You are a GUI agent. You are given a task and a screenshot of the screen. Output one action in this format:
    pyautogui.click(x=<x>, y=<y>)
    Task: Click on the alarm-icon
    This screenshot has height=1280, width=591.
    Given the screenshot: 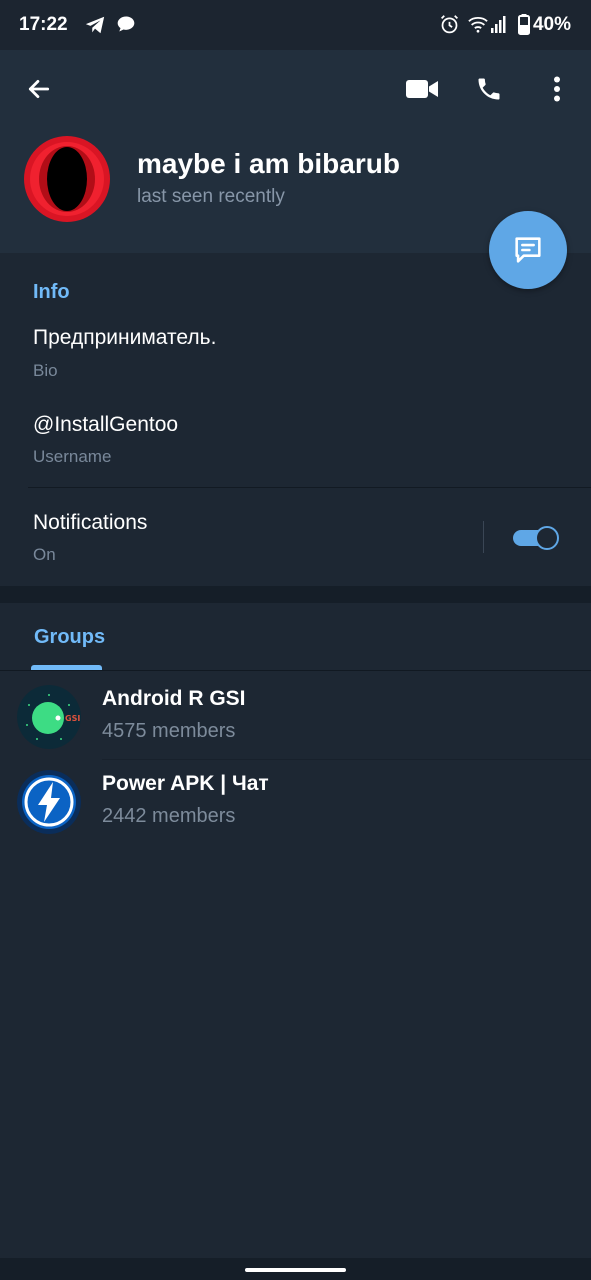 What is the action you would take?
    pyautogui.click(x=449, y=27)
    